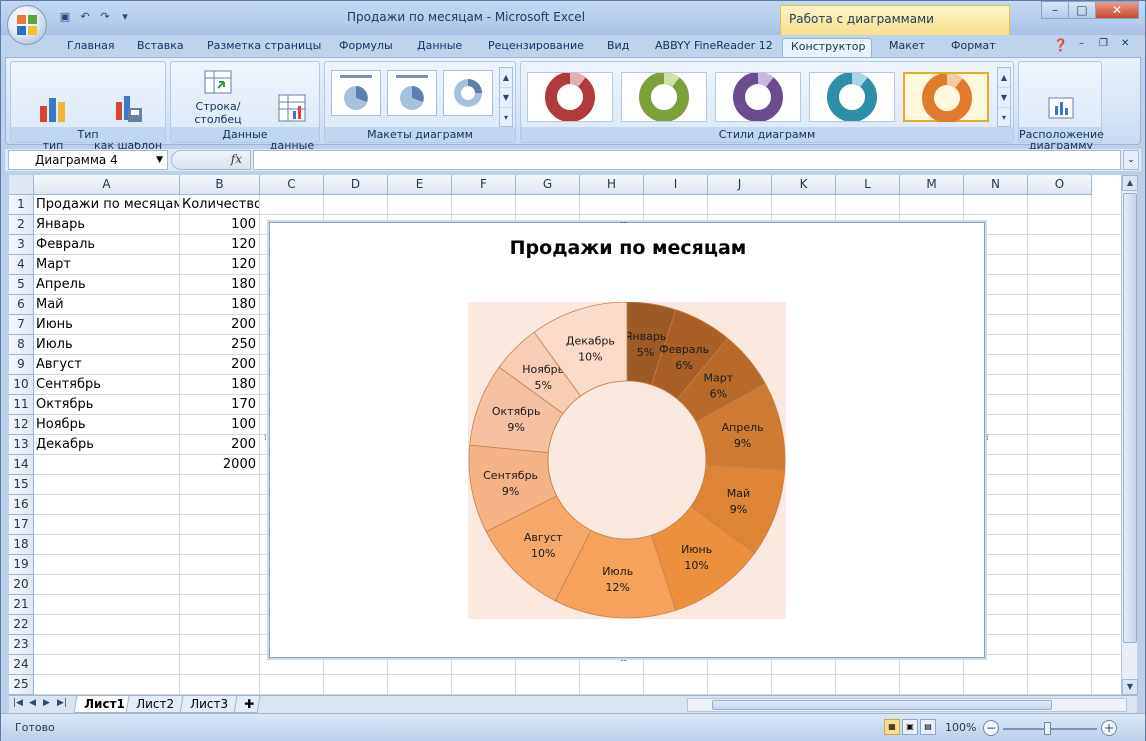  What do you see at coordinates (21, 525) in the screenshot?
I see `row-header-17: 17` at bounding box center [21, 525].